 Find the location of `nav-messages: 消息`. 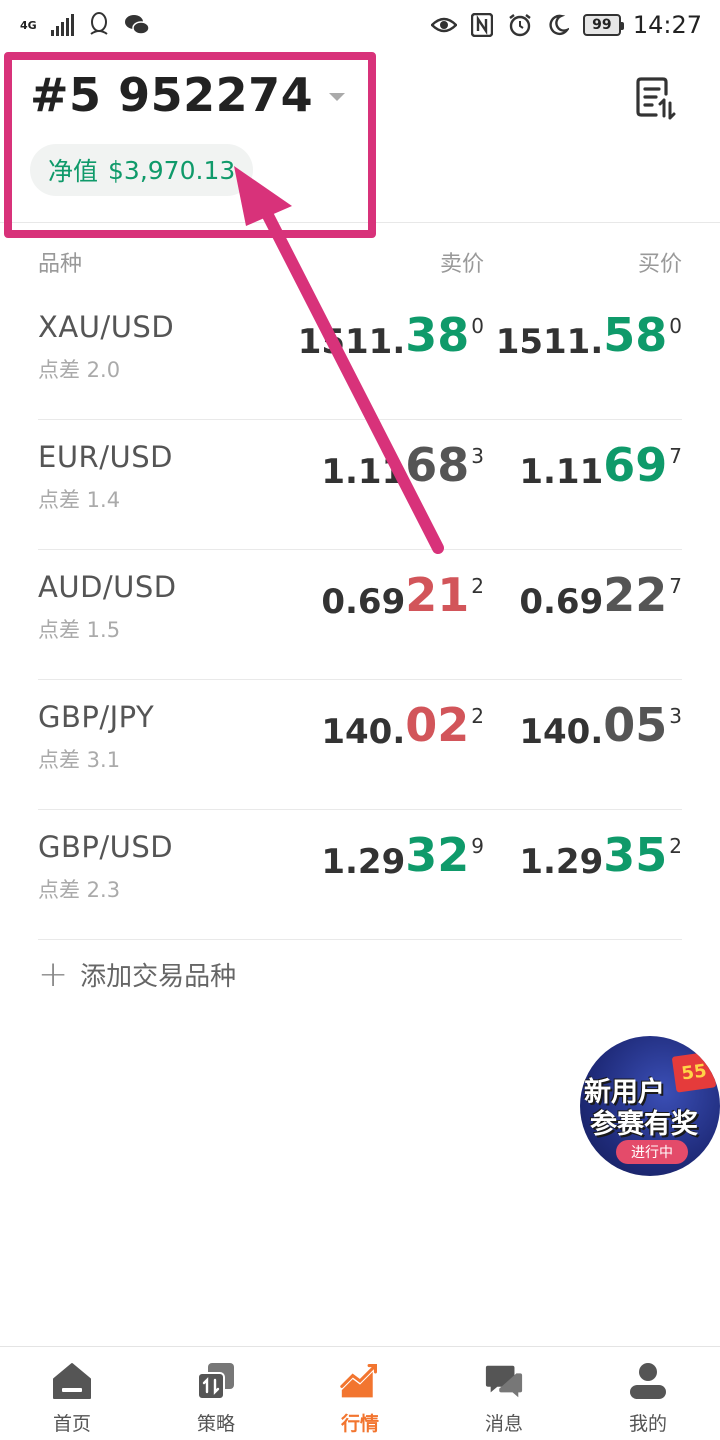

nav-messages: 消息 is located at coordinates (504, 1393).